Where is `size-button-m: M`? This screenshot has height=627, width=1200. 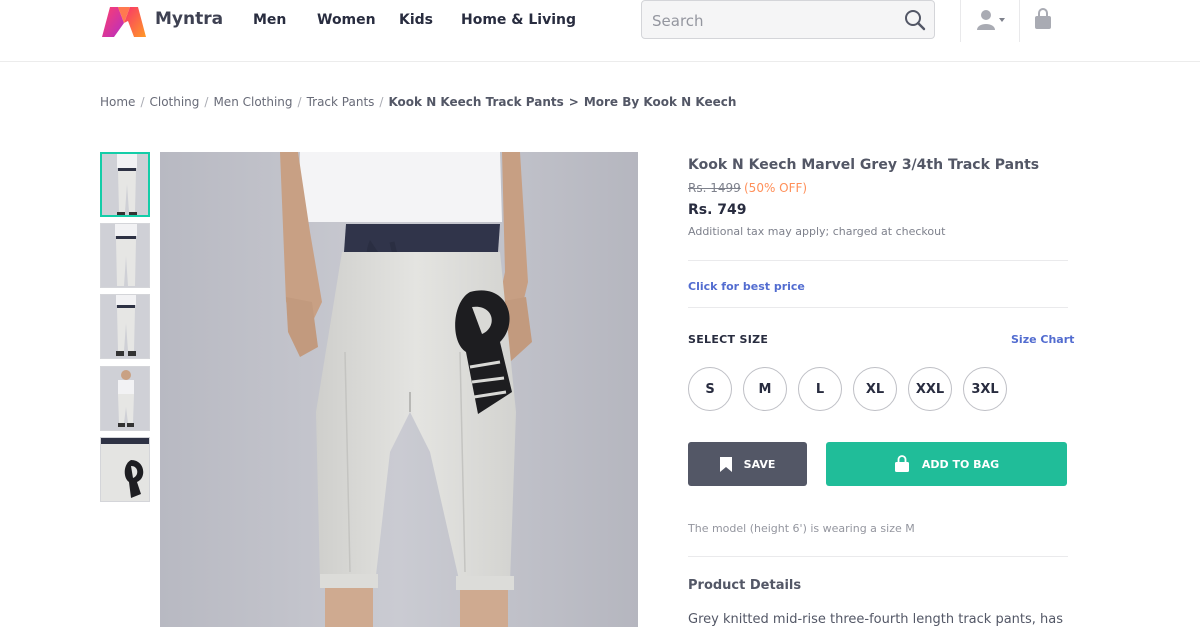
size-button-m: M is located at coordinates (765, 389).